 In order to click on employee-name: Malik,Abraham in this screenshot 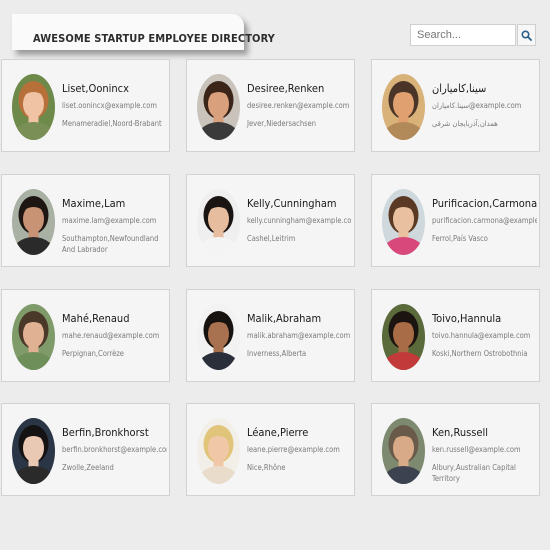, I will do `click(284, 318)`.